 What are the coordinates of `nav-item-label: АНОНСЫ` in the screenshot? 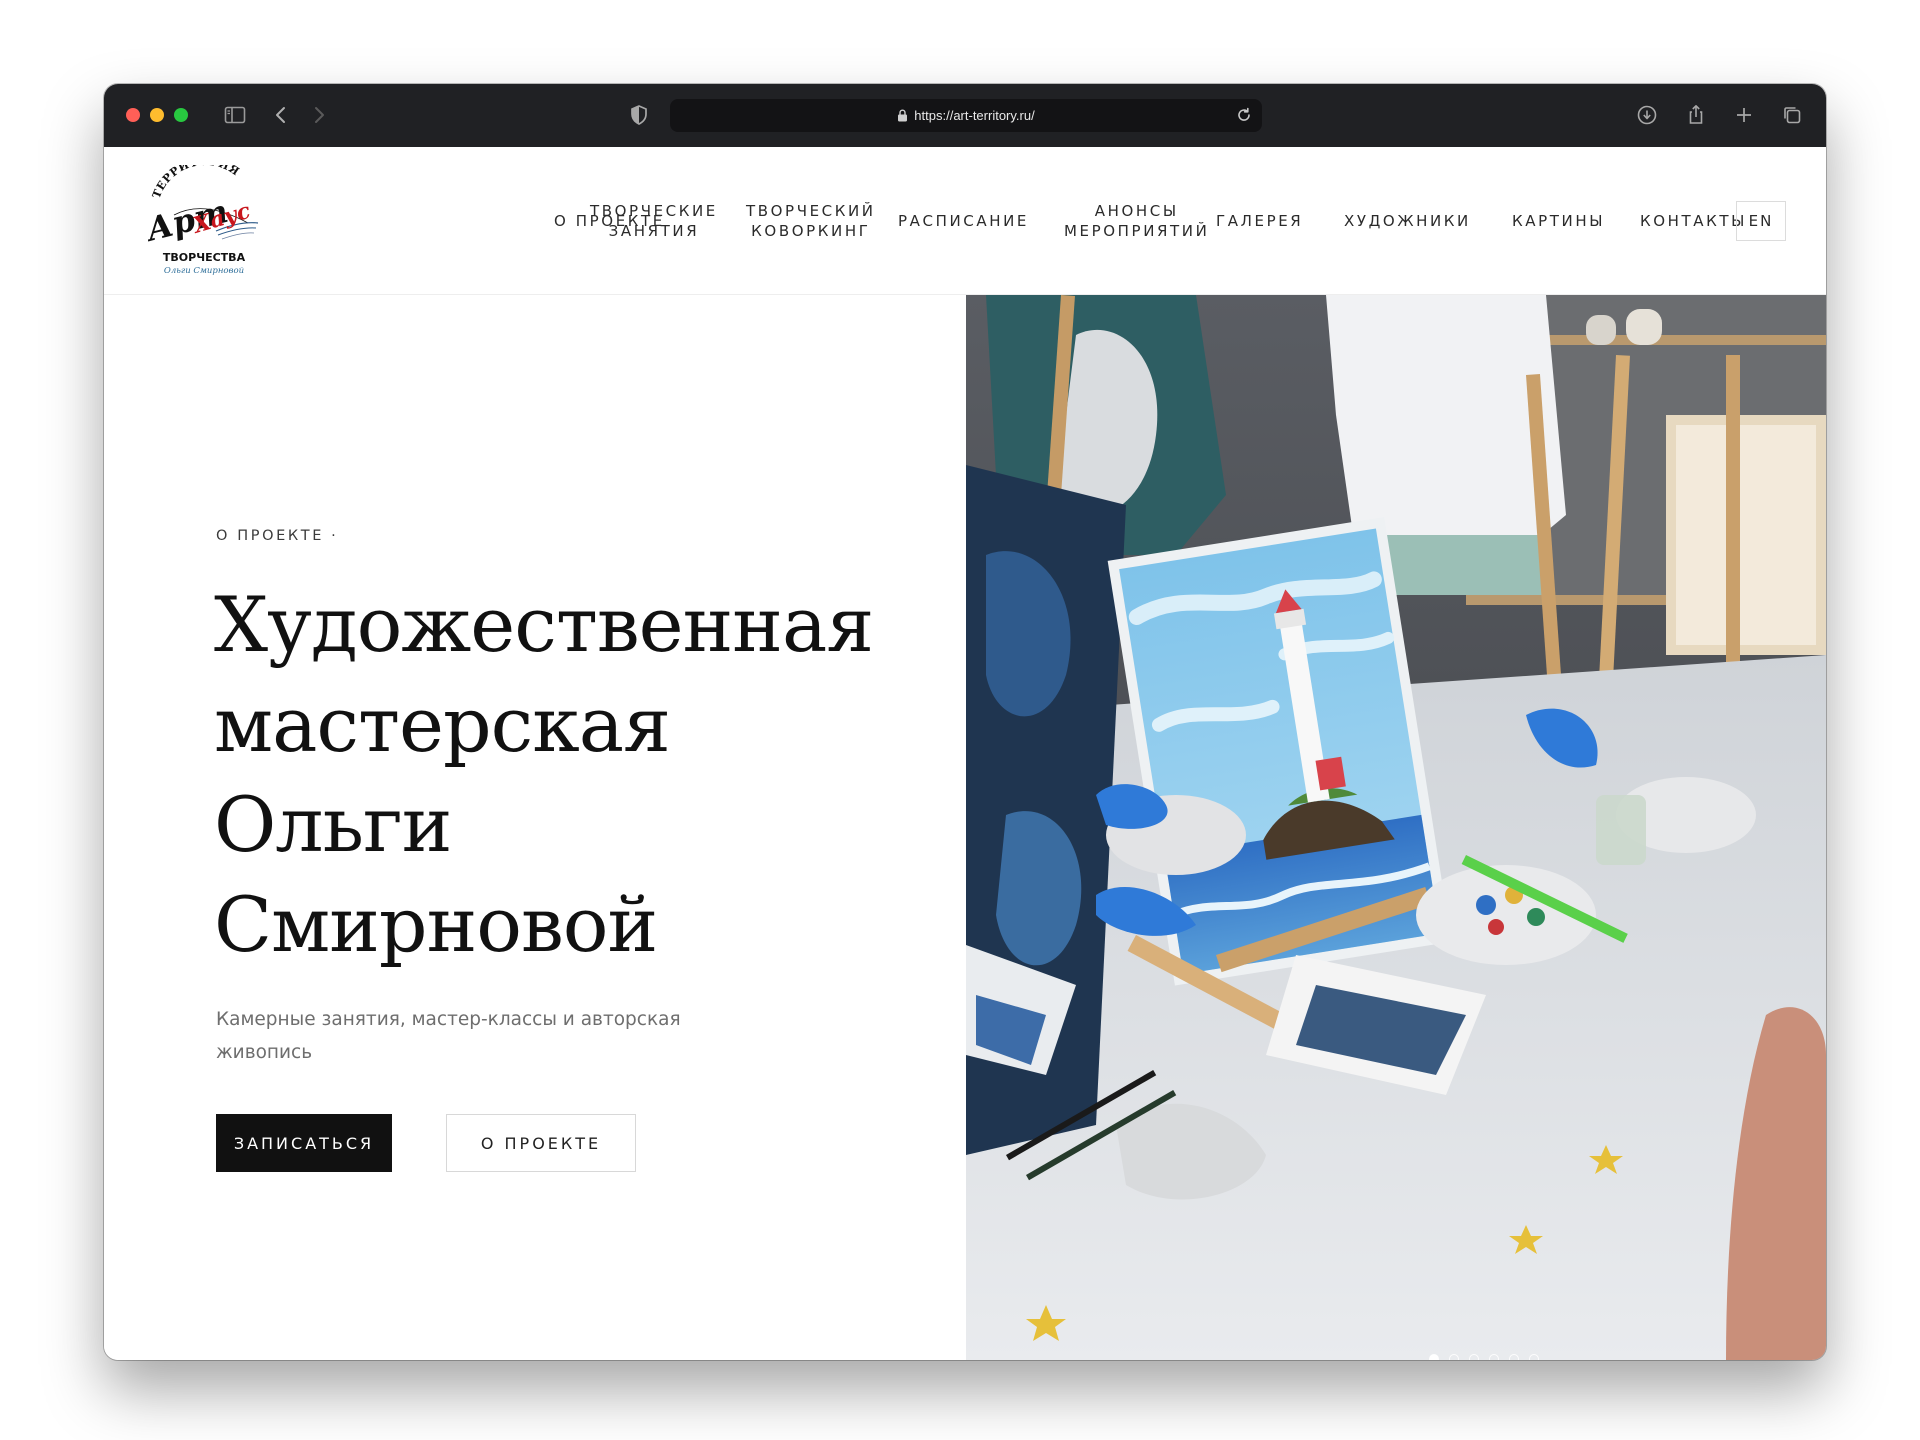 It's located at (1136, 211).